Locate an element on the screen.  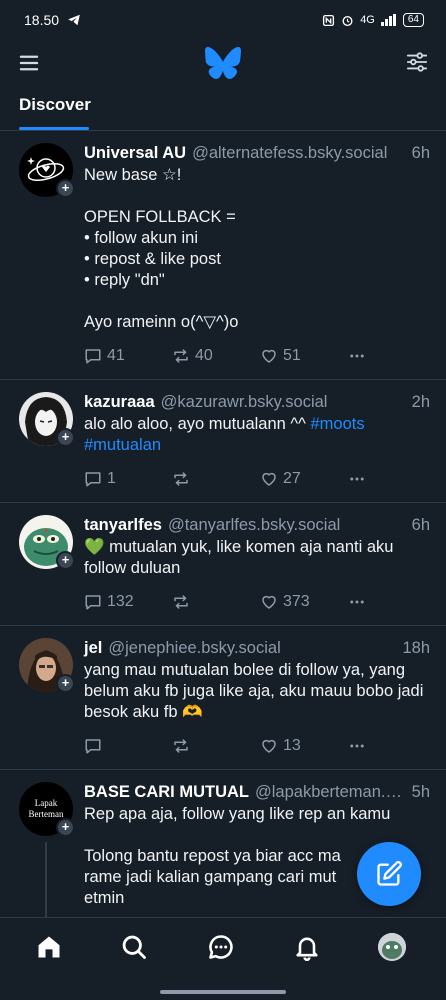
hamburger-menu-icon is located at coordinates (29, 63).